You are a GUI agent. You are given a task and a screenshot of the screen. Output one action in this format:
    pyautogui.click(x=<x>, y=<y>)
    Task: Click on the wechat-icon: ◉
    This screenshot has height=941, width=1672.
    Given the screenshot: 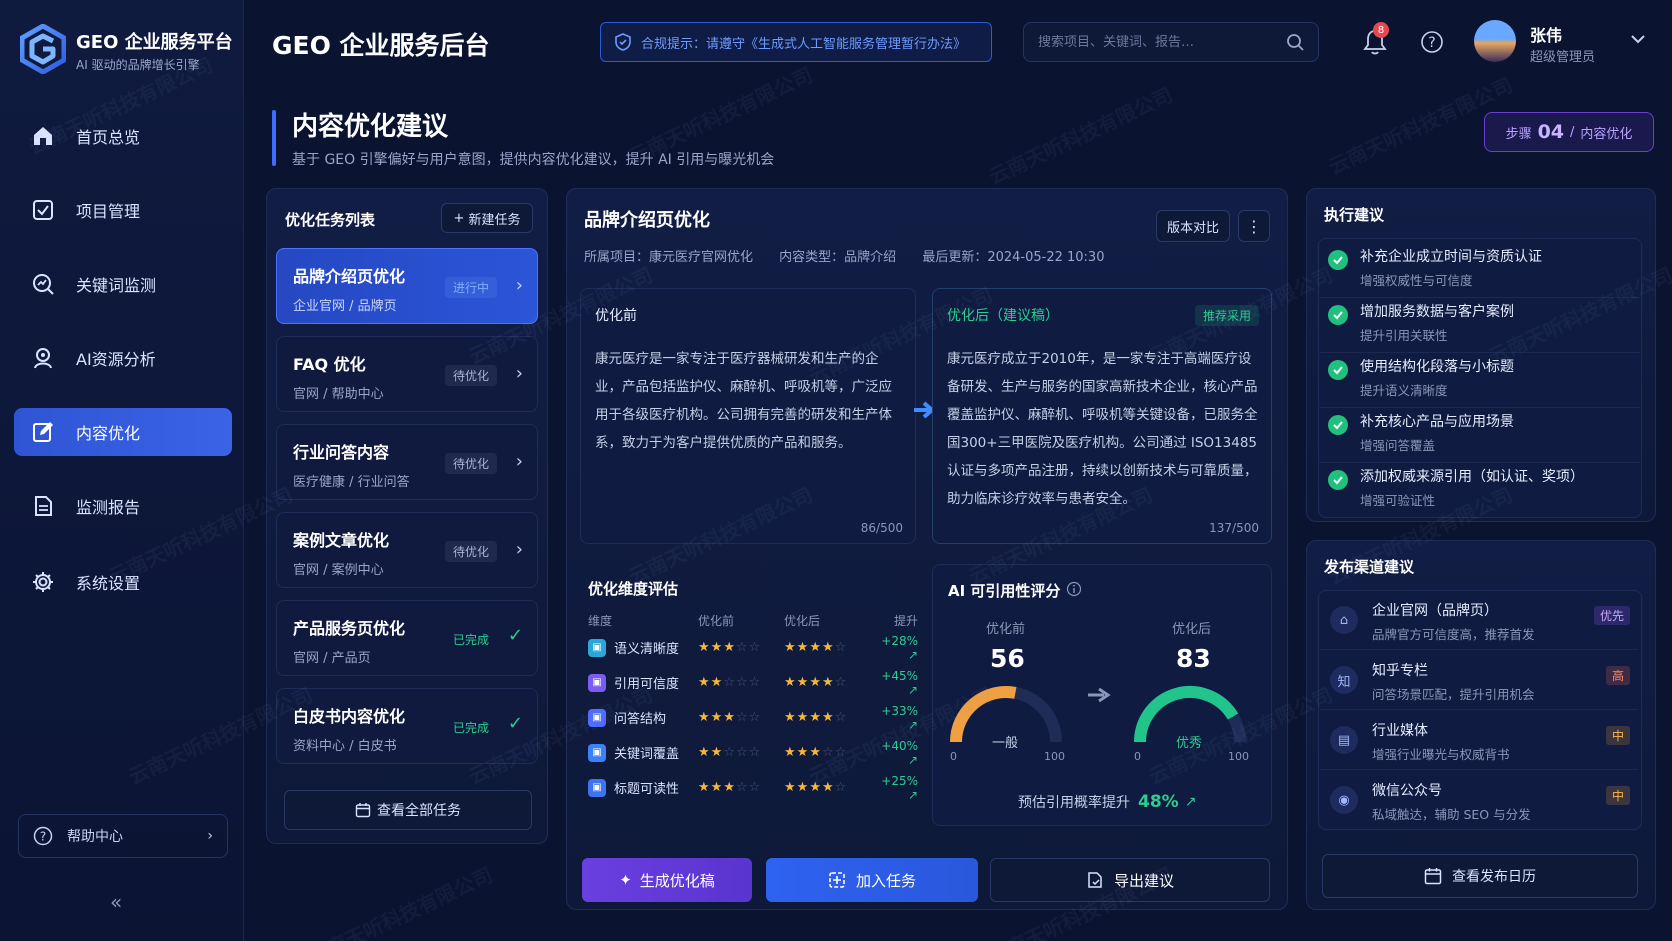 What is the action you would take?
    pyautogui.click(x=1344, y=800)
    